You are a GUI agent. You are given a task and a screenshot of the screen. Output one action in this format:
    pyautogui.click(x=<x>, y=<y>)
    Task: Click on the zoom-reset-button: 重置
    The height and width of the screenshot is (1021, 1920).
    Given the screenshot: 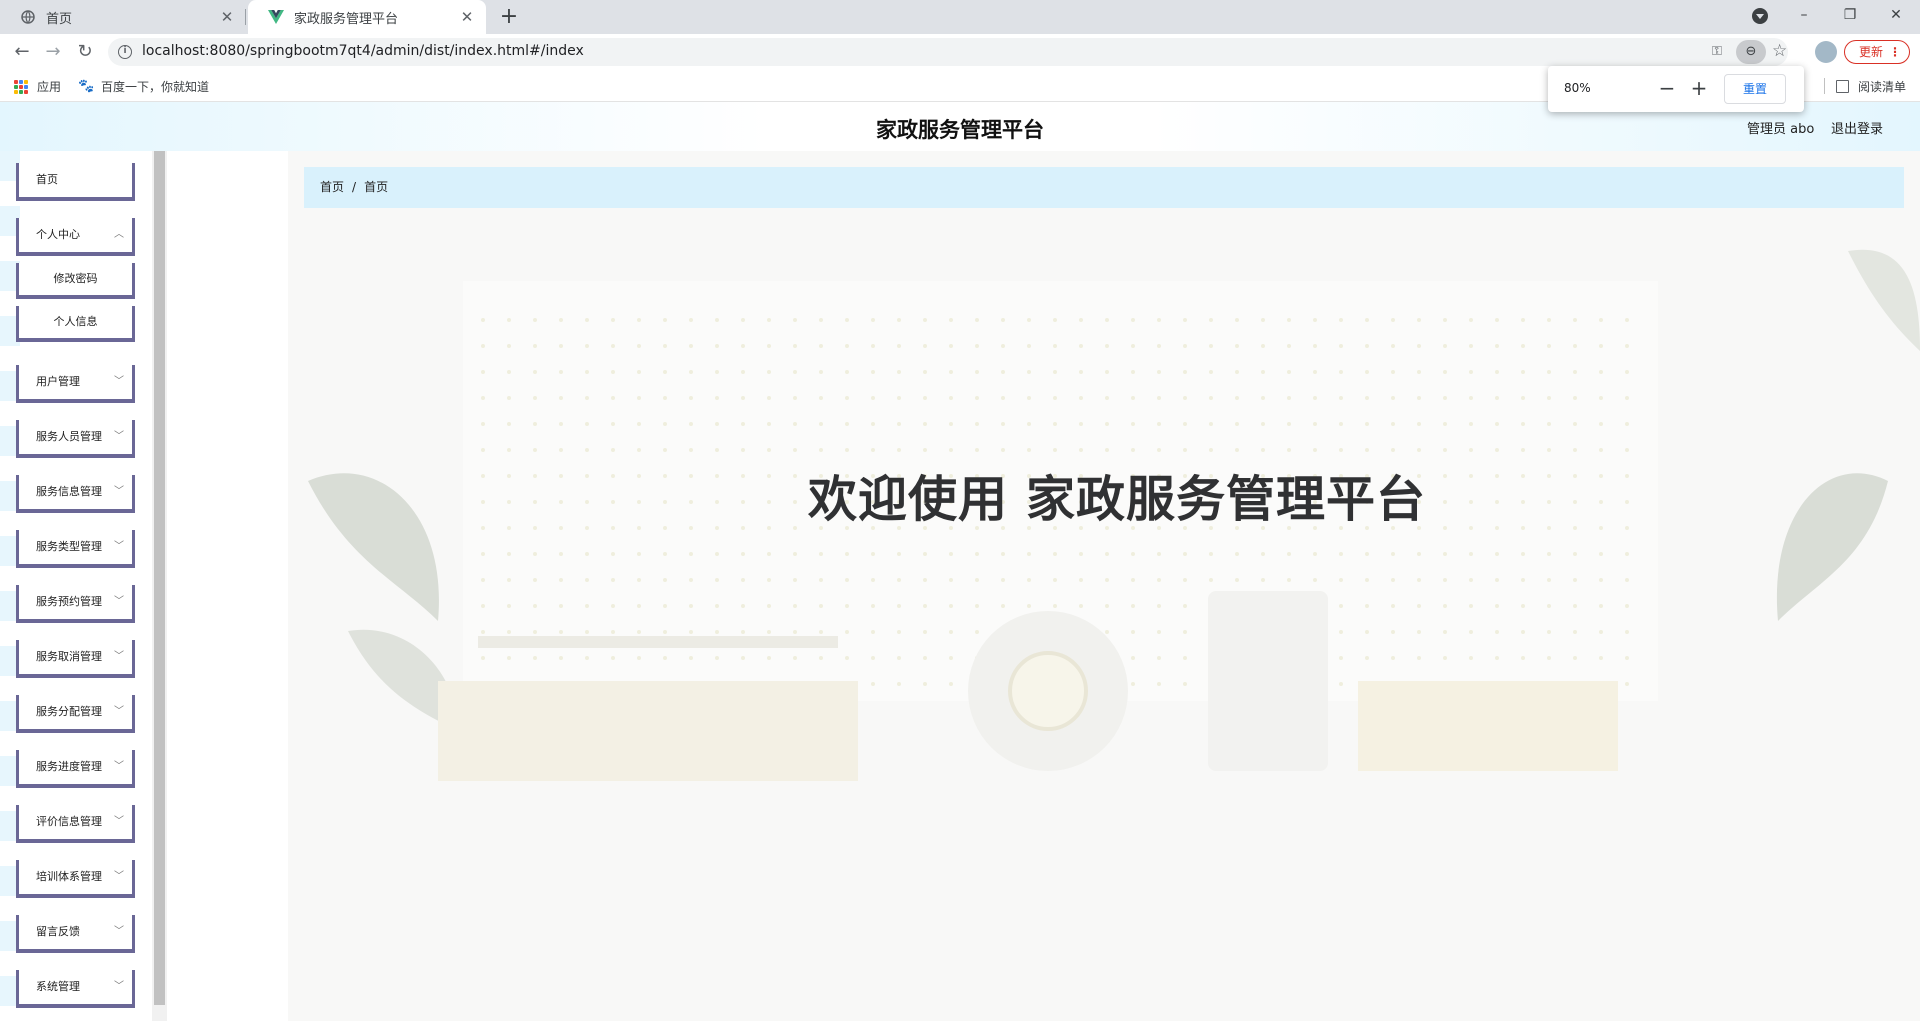 What is the action you would take?
    pyautogui.click(x=1755, y=89)
    